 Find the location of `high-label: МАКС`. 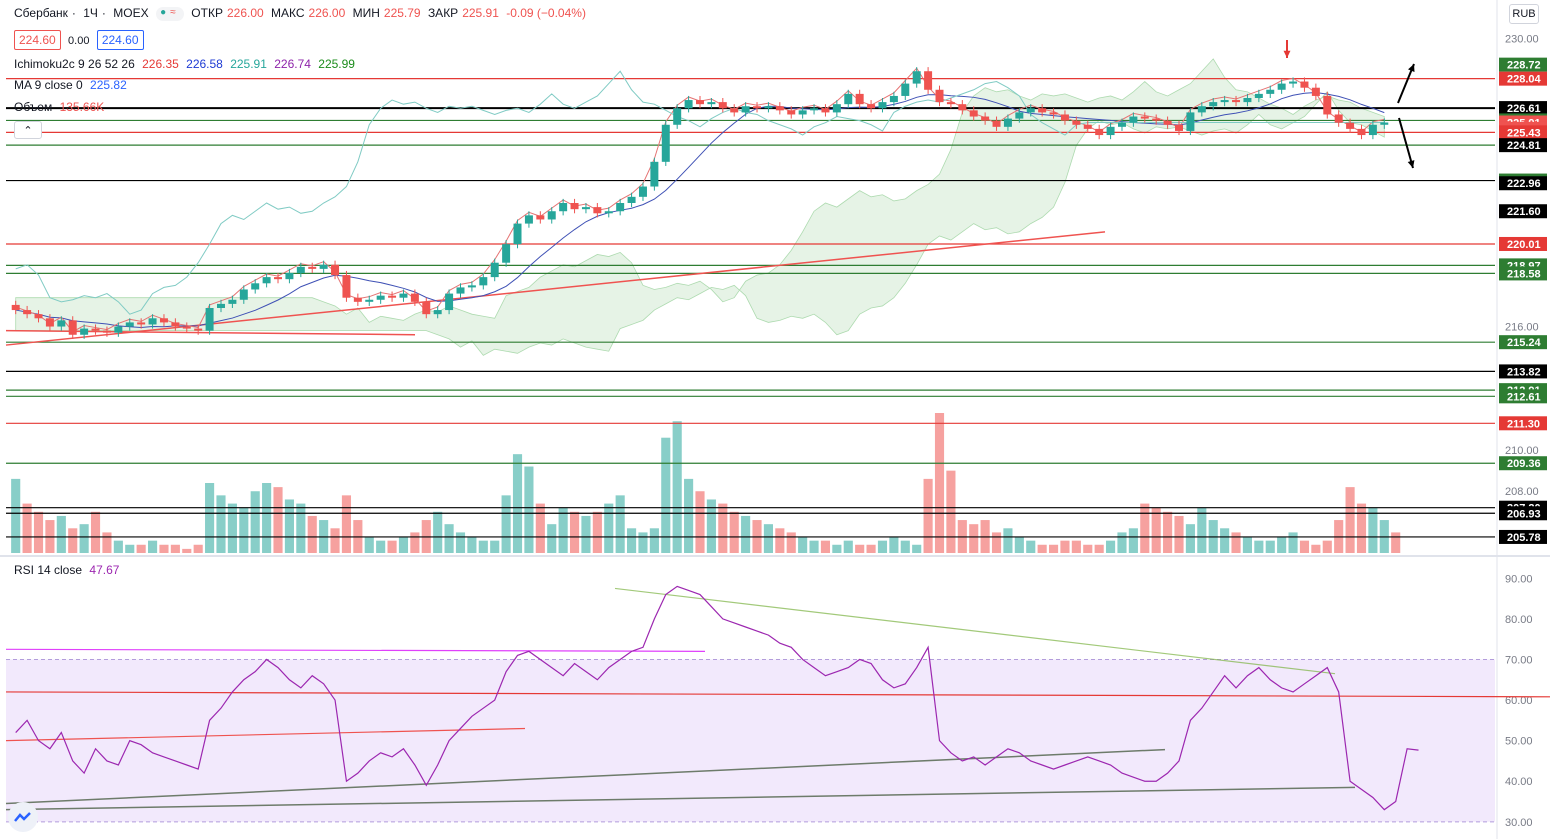

high-label: МАКС is located at coordinates (288, 13).